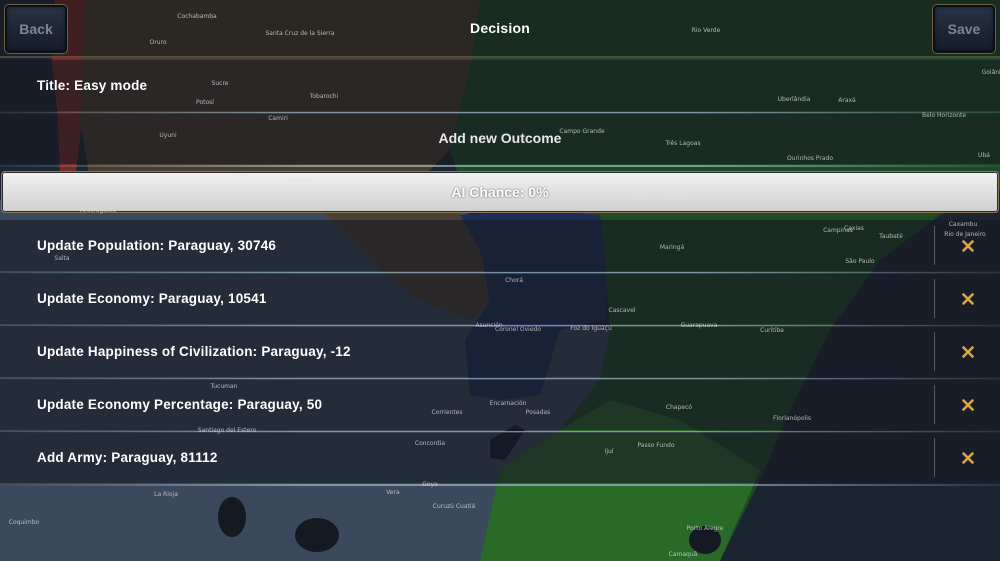 Image resolution: width=1000 pixels, height=561 pixels. I want to click on save-button: Save, so click(964, 29).